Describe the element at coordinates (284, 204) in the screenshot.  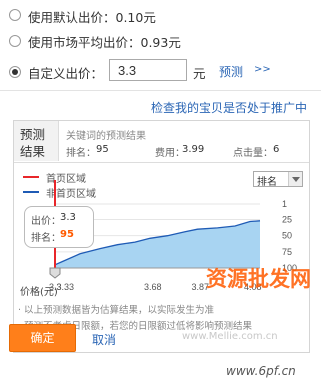
I see `y-tick-label: 1` at that location.